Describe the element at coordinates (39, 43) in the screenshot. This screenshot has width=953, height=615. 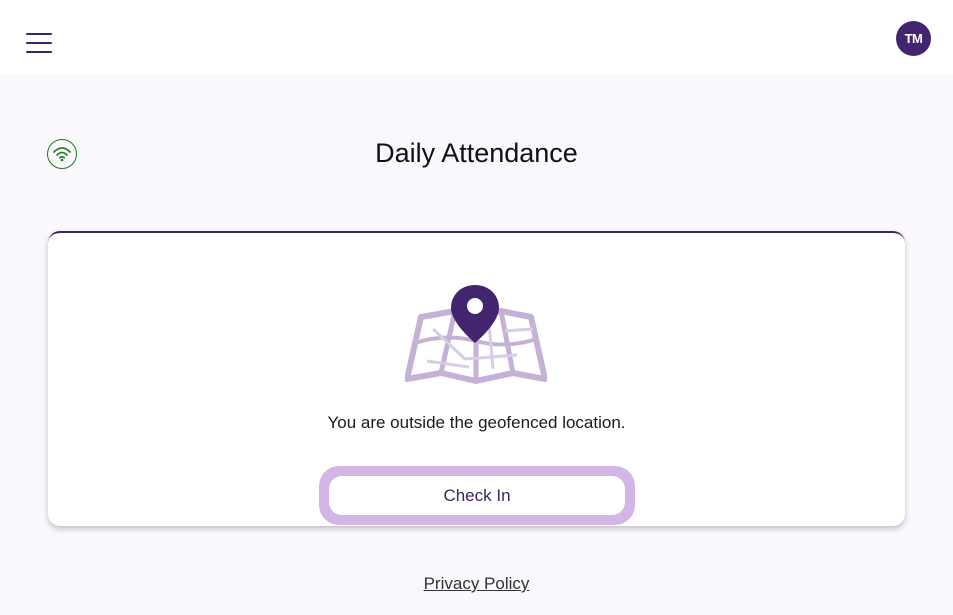
I see `hamburger-menu-icon` at that location.